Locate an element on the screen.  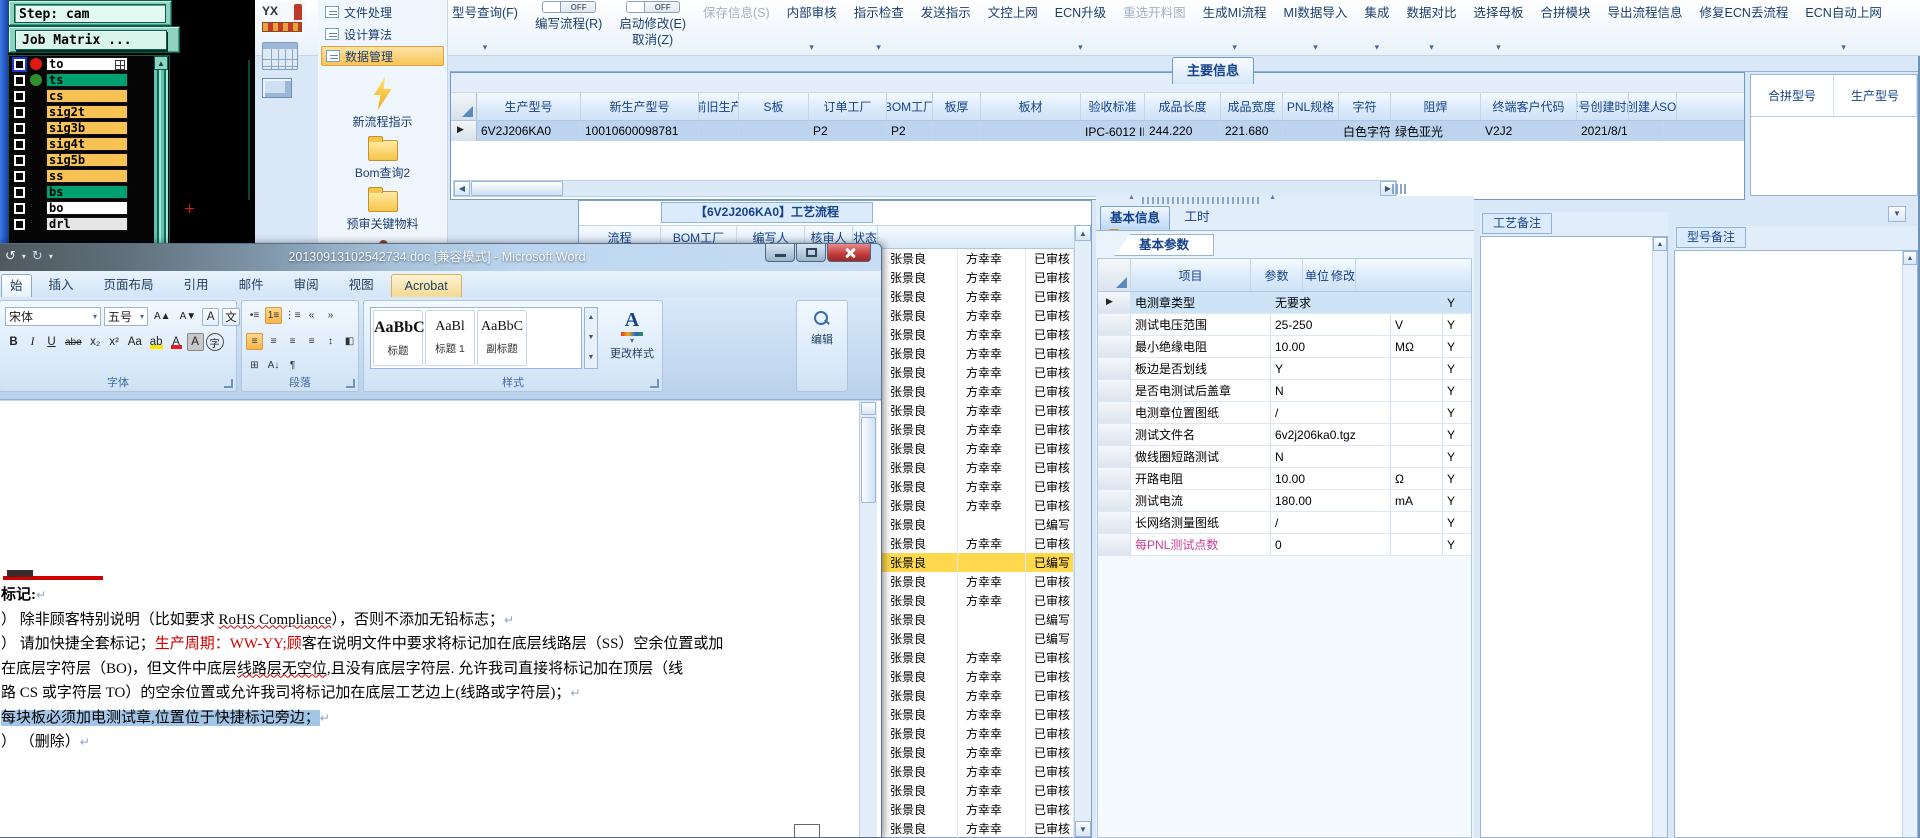
tool-button: 新流程指示 is located at coordinates (382, 103).